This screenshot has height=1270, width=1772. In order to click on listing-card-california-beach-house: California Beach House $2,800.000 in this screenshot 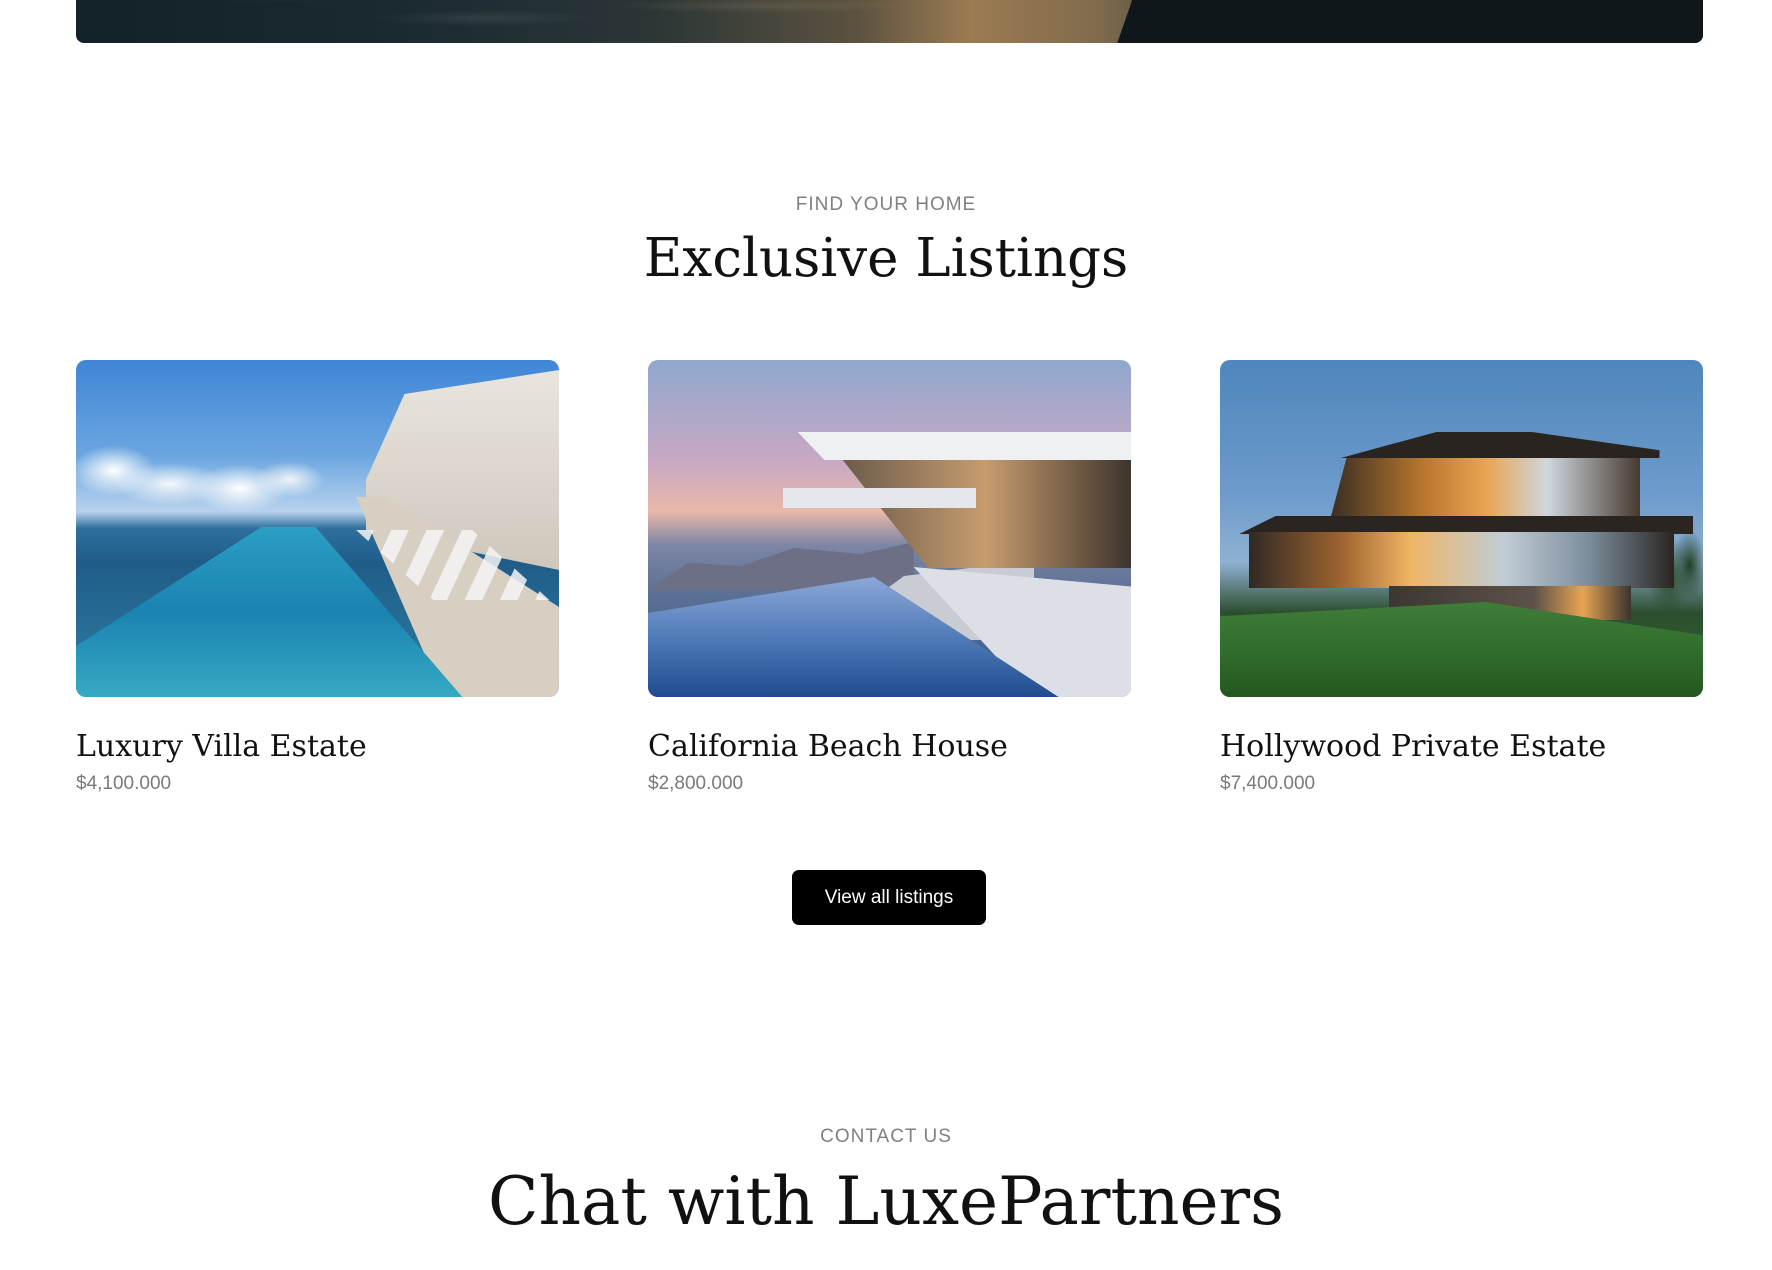, I will do `click(889, 577)`.